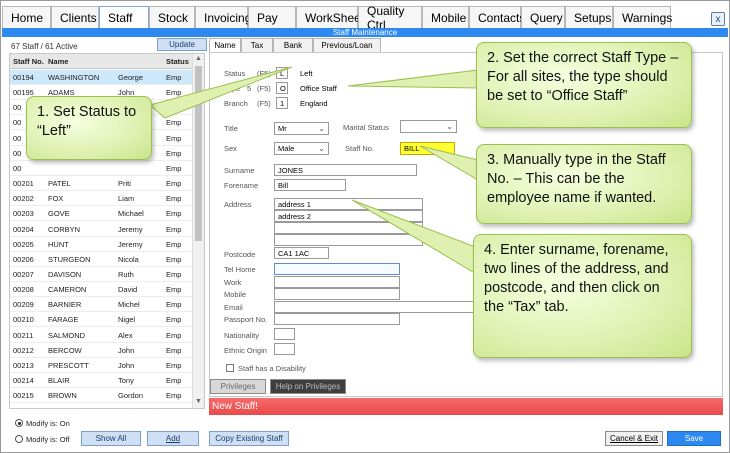 The image size is (730, 453). Describe the element at coordinates (101, 335) in the screenshot. I see `table-row: 00211 SALMOND Alex Emp` at that location.